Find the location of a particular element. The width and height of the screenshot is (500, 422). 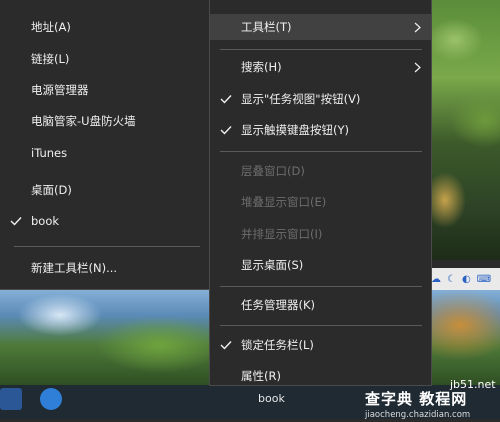

menu-item-power-manager: 电源管理器 is located at coordinates (107, 90).